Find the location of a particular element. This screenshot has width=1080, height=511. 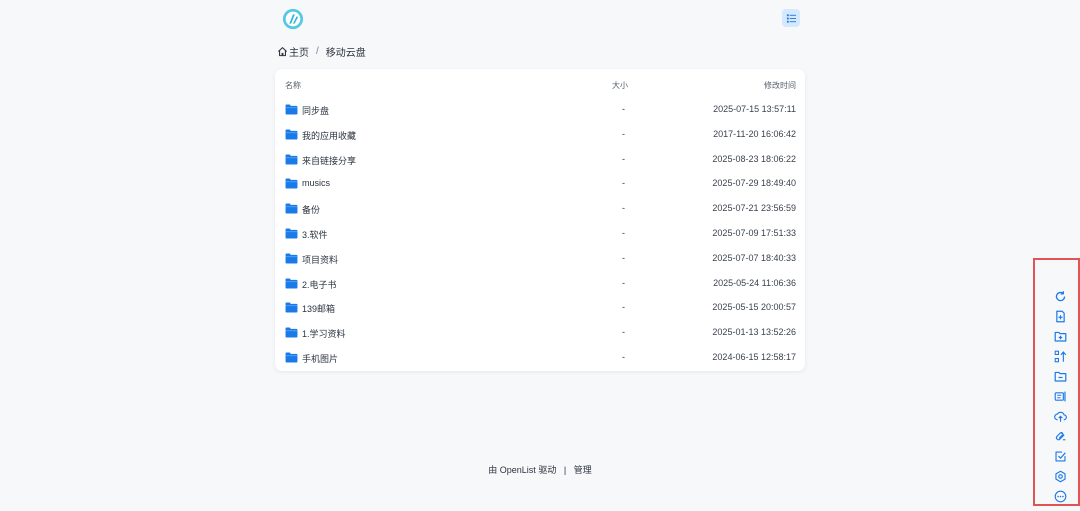

file-modified-time: 2025-01-13 13:52:26 is located at coordinates (754, 332).